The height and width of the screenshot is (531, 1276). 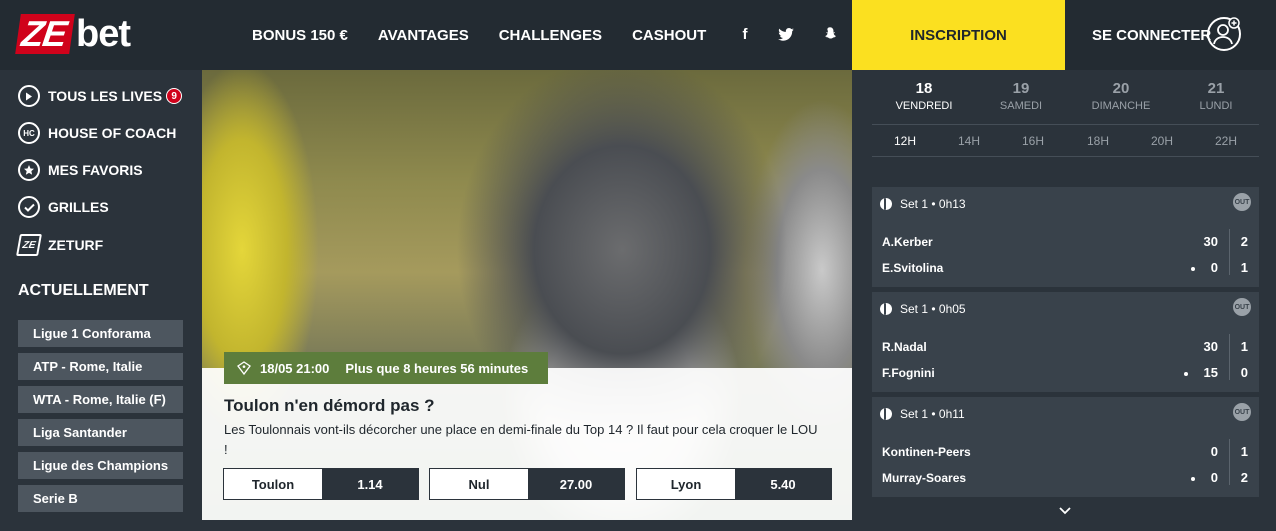 I want to click on sidebar-item-label: TOUS LES LIVES, so click(x=105, y=96).